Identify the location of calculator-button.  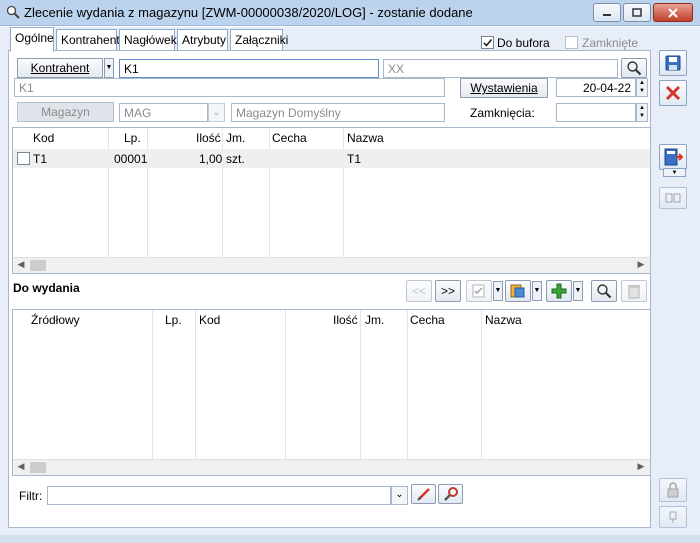
(673, 157).